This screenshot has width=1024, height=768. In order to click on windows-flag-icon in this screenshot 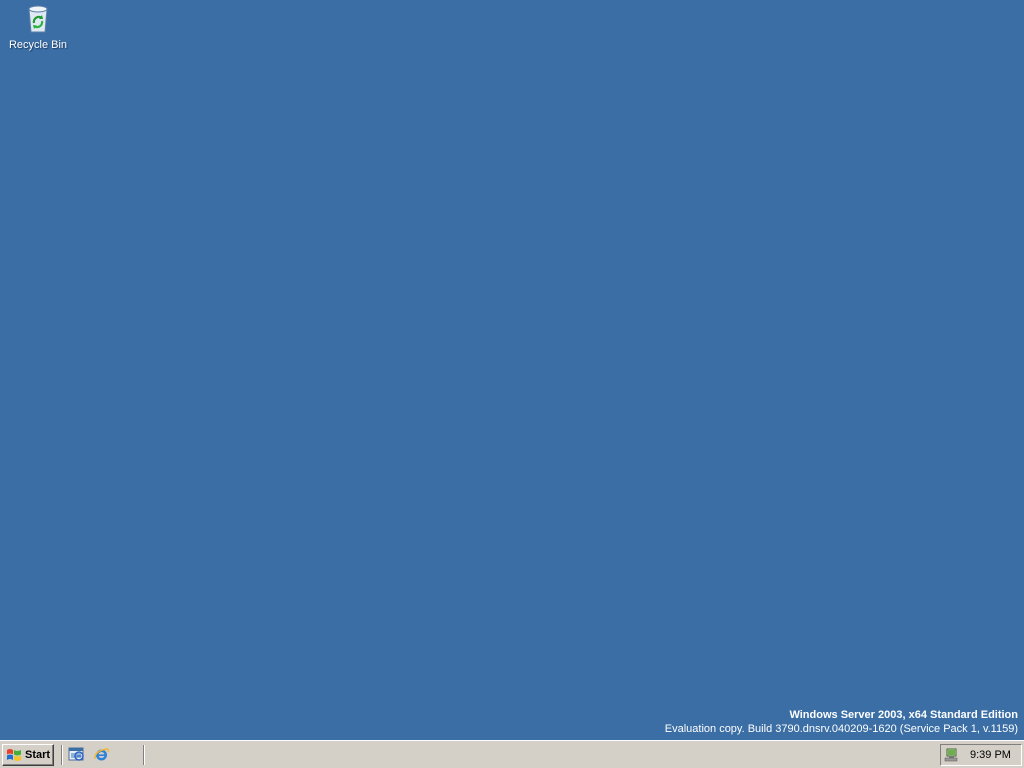, I will do `click(14, 755)`.